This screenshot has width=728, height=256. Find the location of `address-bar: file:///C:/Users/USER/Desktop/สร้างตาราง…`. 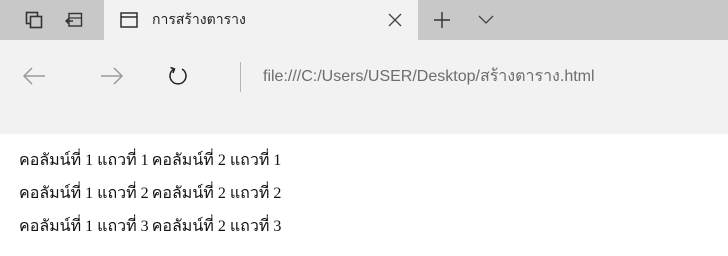

address-bar: file:///C:/Users/USER/Desktop/สร้างตาราง… is located at coordinates (429, 76).